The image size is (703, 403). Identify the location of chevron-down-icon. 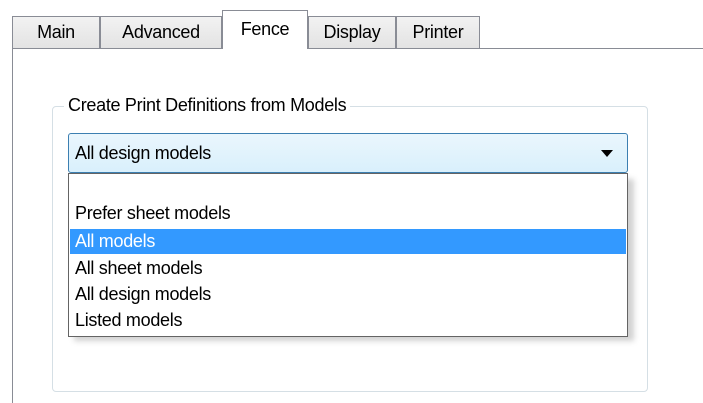
(607, 153).